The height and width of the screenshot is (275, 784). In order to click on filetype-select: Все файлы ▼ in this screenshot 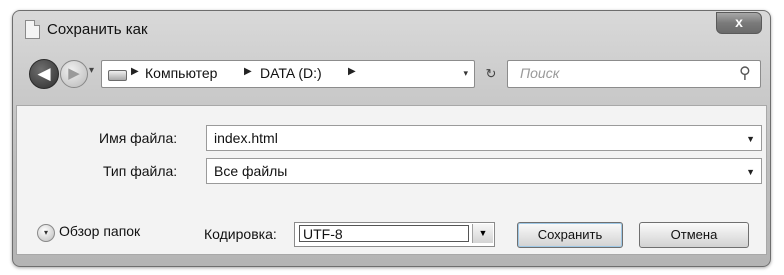, I will do `click(484, 171)`.